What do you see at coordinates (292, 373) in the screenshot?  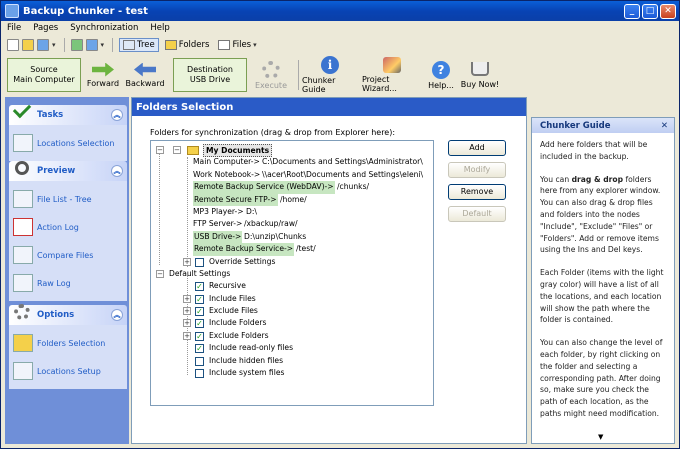 I see `tree-row-setting: Include system files` at bounding box center [292, 373].